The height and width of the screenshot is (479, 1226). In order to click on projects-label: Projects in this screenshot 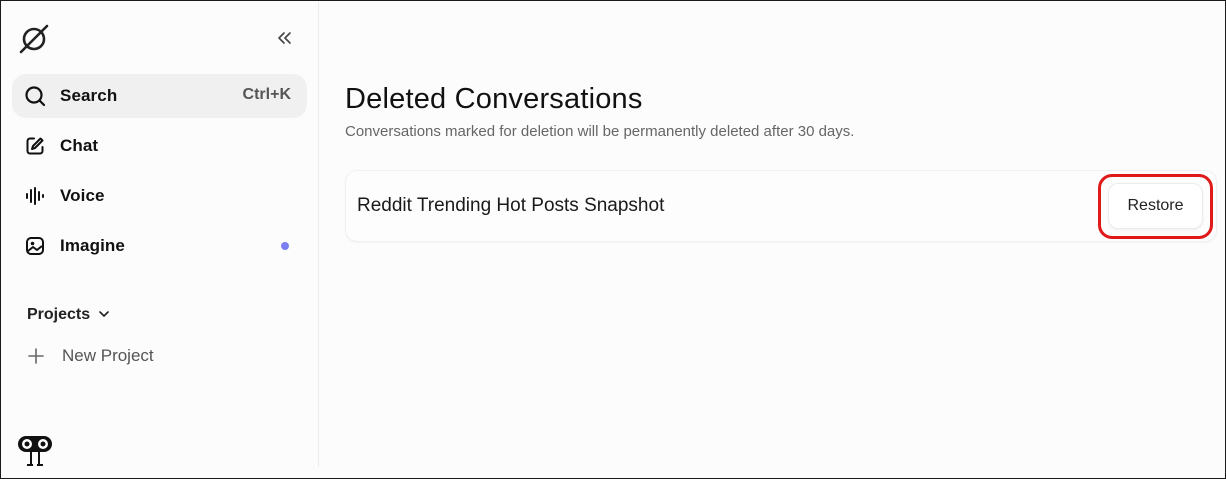, I will do `click(59, 314)`.